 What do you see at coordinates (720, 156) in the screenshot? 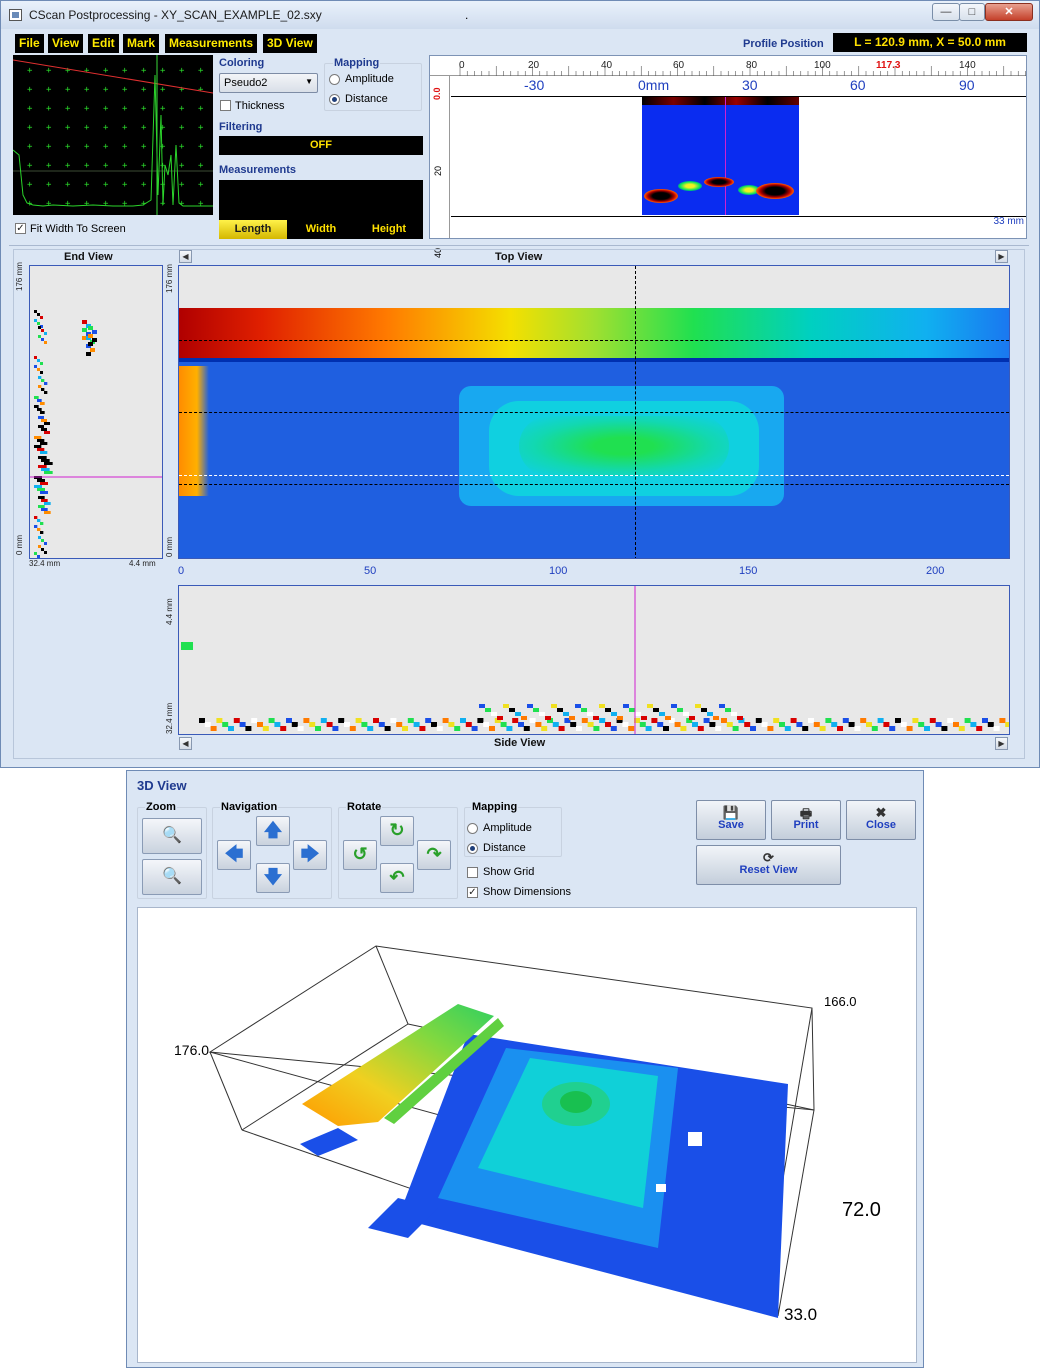
I see `bscan-image` at bounding box center [720, 156].